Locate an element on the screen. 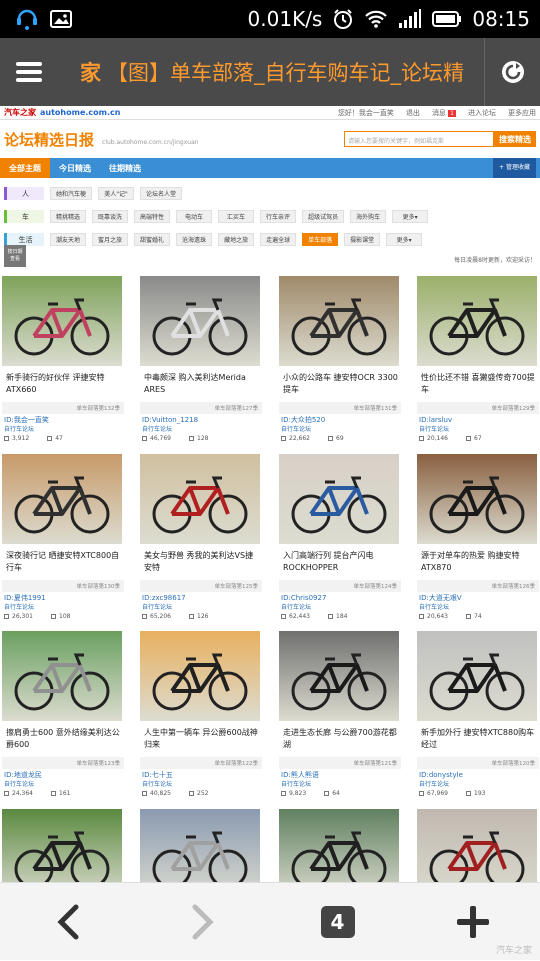 Image resolution: width=540 pixels, height=961 pixels. post-category-tag: 单车部落第123季 is located at coordinates (63, 763).